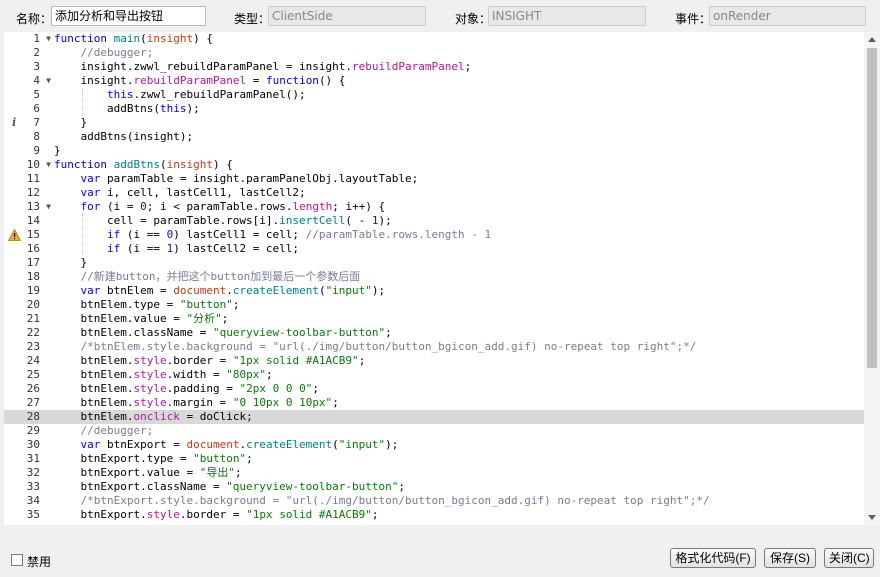 This screenshot has width=880, height=577. What do you see at coordinates (459, 319) in the screenshot?
I see `code-line: btnElem.value = "分析";` at bounding box center [459, 319].